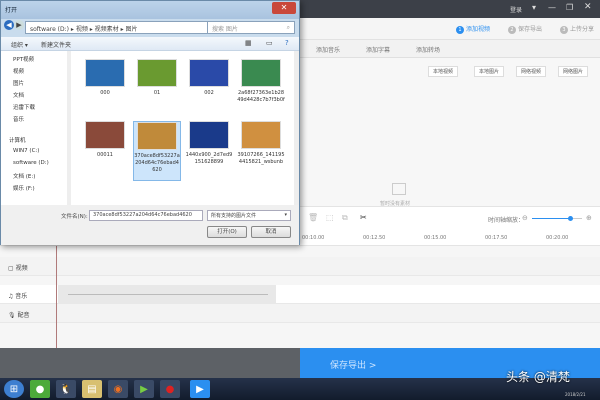 The width and height of the screenshot is (600, 400). What do you see at coordinates (150, 44) in the screenshot?
I see `command-bar: 组织 ▾ 新建文件夹 ▦ ▭ ?` at bounding box center [150, 44].